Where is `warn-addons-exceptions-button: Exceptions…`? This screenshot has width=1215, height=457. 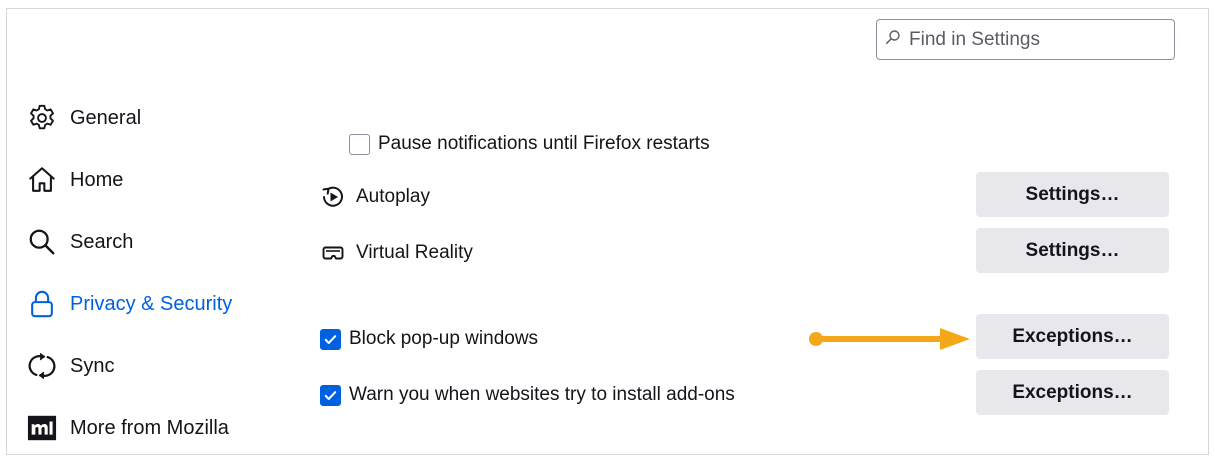 warn-addons-exceptions-button: Exceptions… is located at coordinates (1072, 392).